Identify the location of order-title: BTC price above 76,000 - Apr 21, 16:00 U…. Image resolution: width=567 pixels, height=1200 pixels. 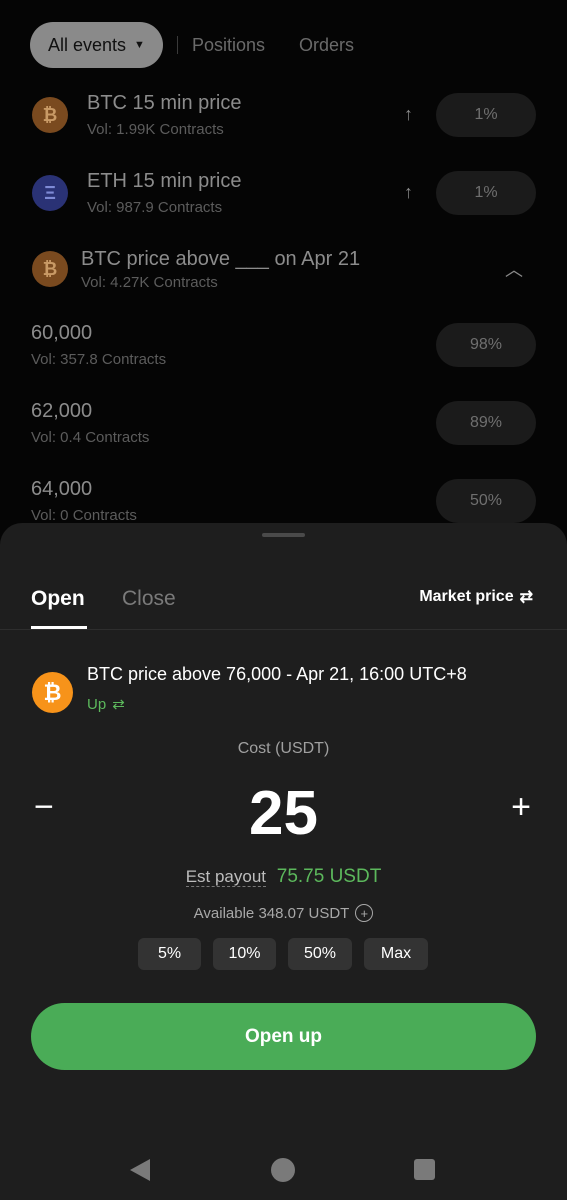
(277, 674).